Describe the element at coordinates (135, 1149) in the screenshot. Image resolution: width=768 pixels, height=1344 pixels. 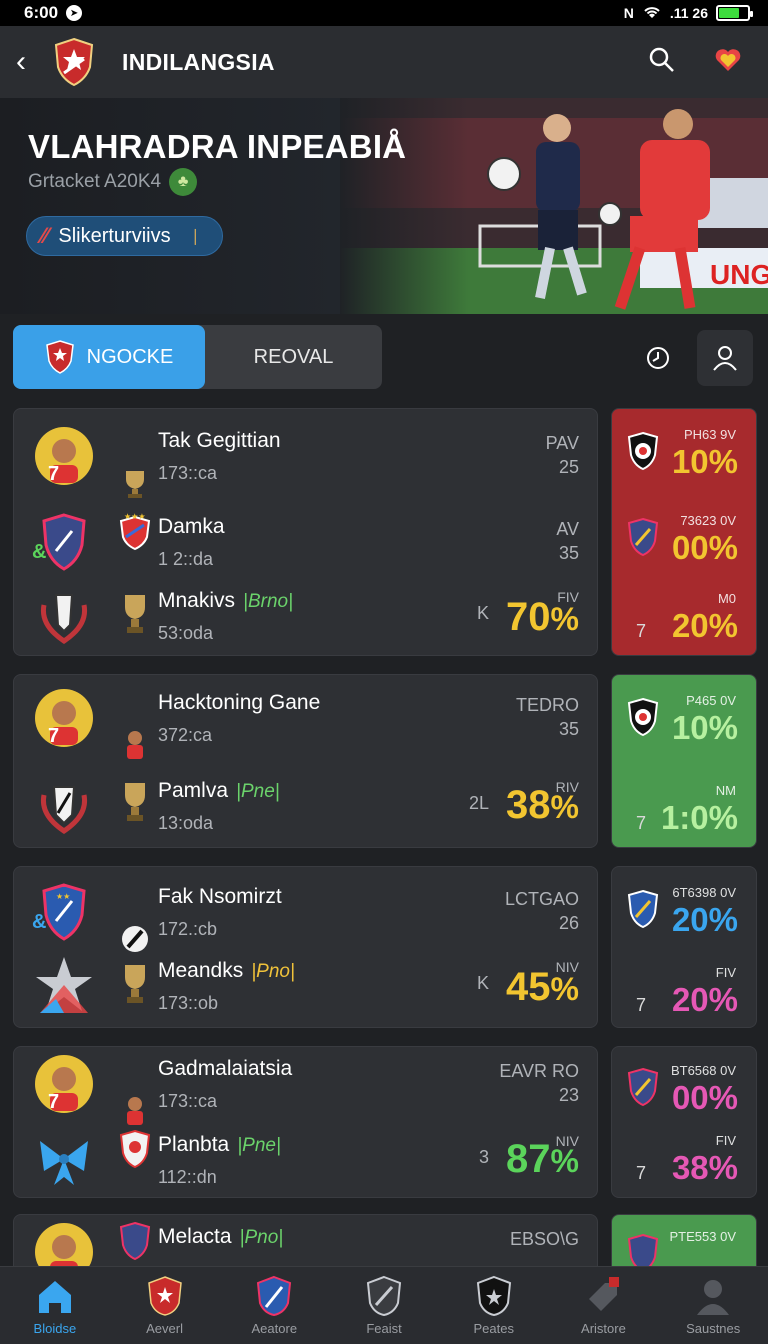
I see `red-crest-icon` at that location.